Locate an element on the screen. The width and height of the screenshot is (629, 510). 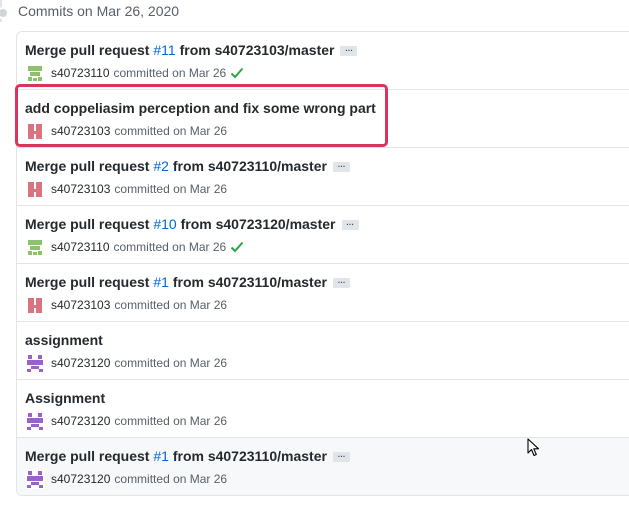
commit-title-text: assignment is located at coordinates (64, 340).